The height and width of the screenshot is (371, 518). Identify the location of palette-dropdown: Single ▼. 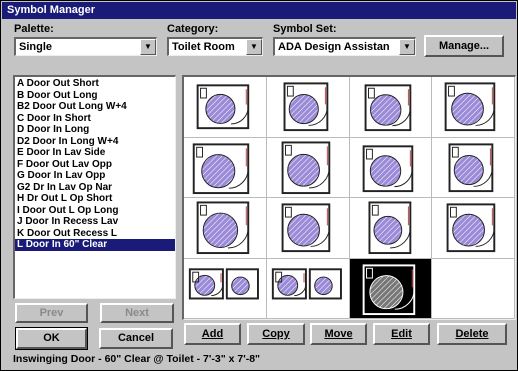
(85, 46).